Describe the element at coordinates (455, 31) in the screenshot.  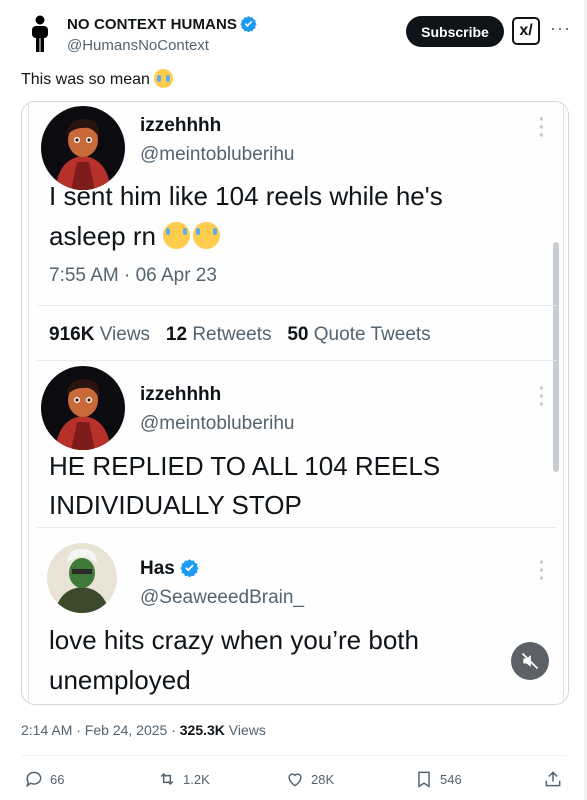
I see `subscribe-button: Subscribe` at that location.